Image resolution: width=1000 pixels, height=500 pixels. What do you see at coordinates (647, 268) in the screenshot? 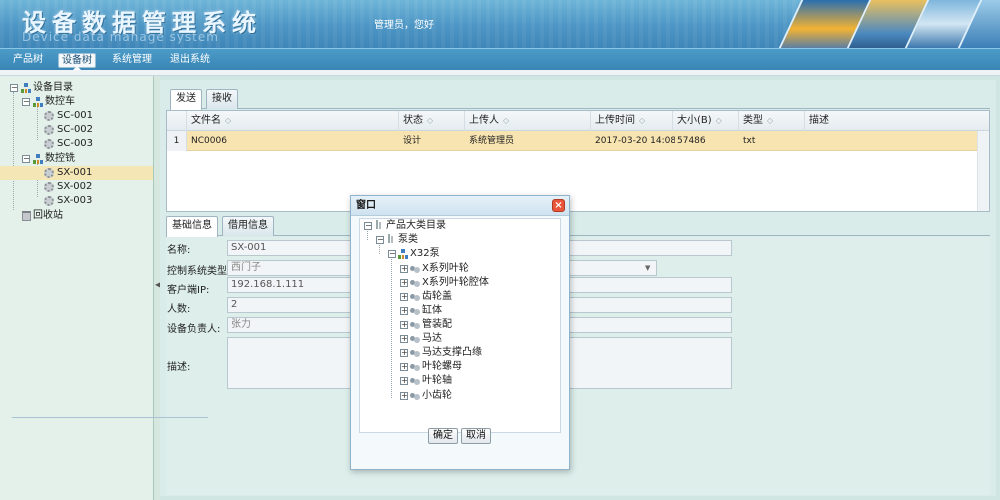
I see `chevron-down-icon: ▼` at bounding box center [647, 268].